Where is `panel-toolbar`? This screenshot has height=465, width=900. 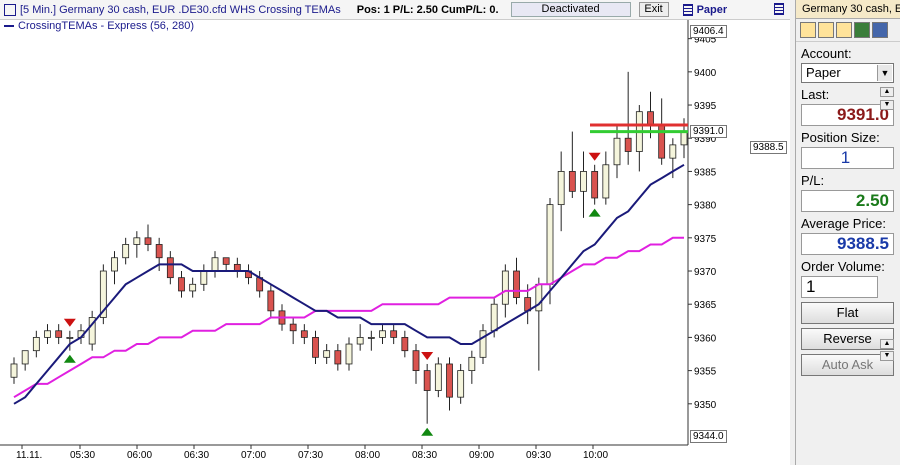
panel-toolbar is located at coordinates (848, 30).